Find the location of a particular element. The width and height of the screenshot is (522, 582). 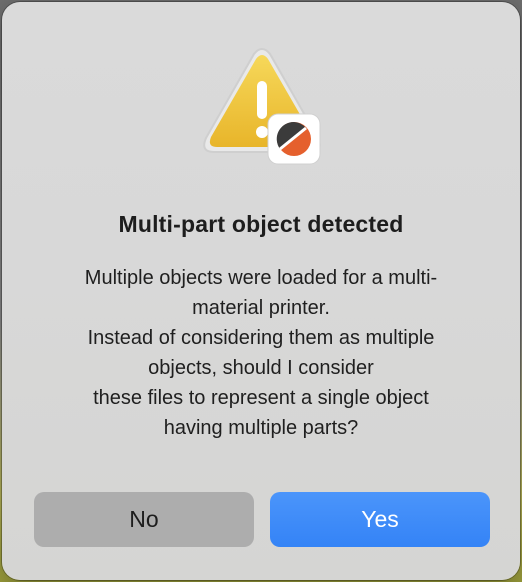

message-line: having multiple parts? is located at coordinates (261, 428).